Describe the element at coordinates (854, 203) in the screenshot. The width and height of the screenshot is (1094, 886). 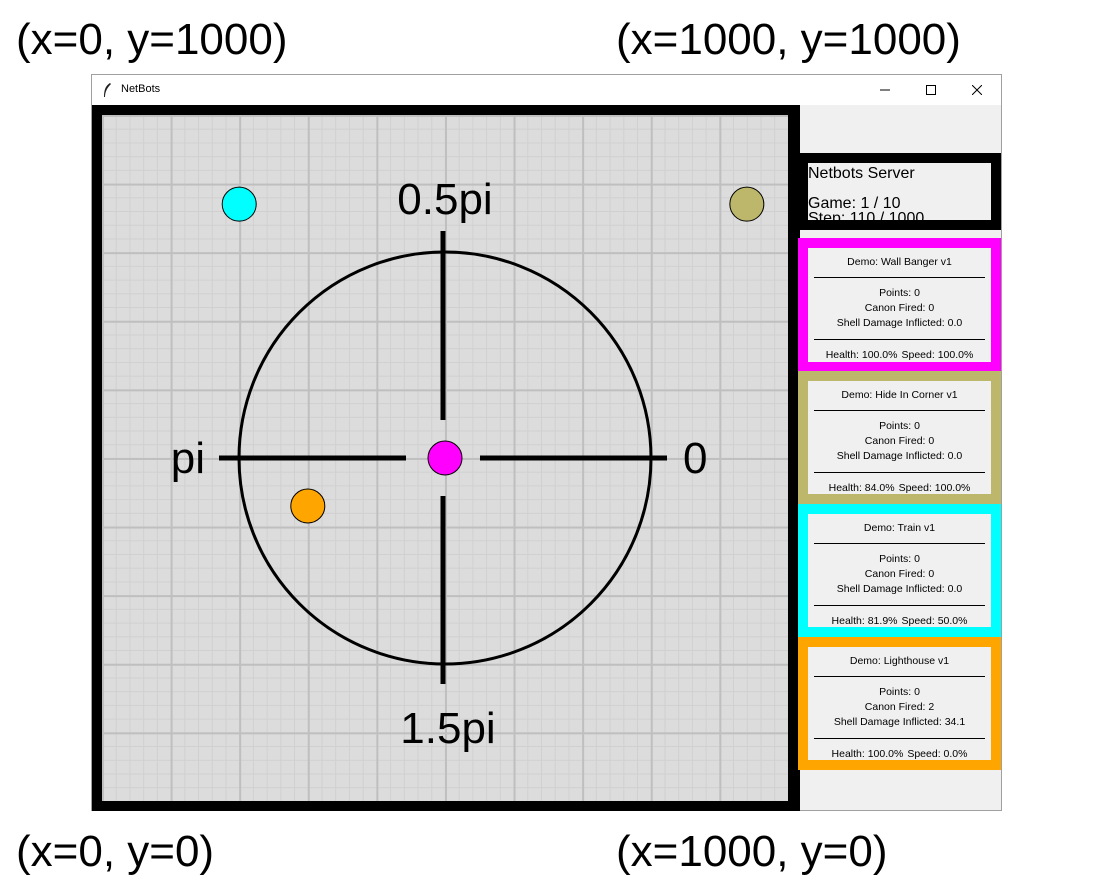
I see `server-game: Game: 1 / 10` at that location.